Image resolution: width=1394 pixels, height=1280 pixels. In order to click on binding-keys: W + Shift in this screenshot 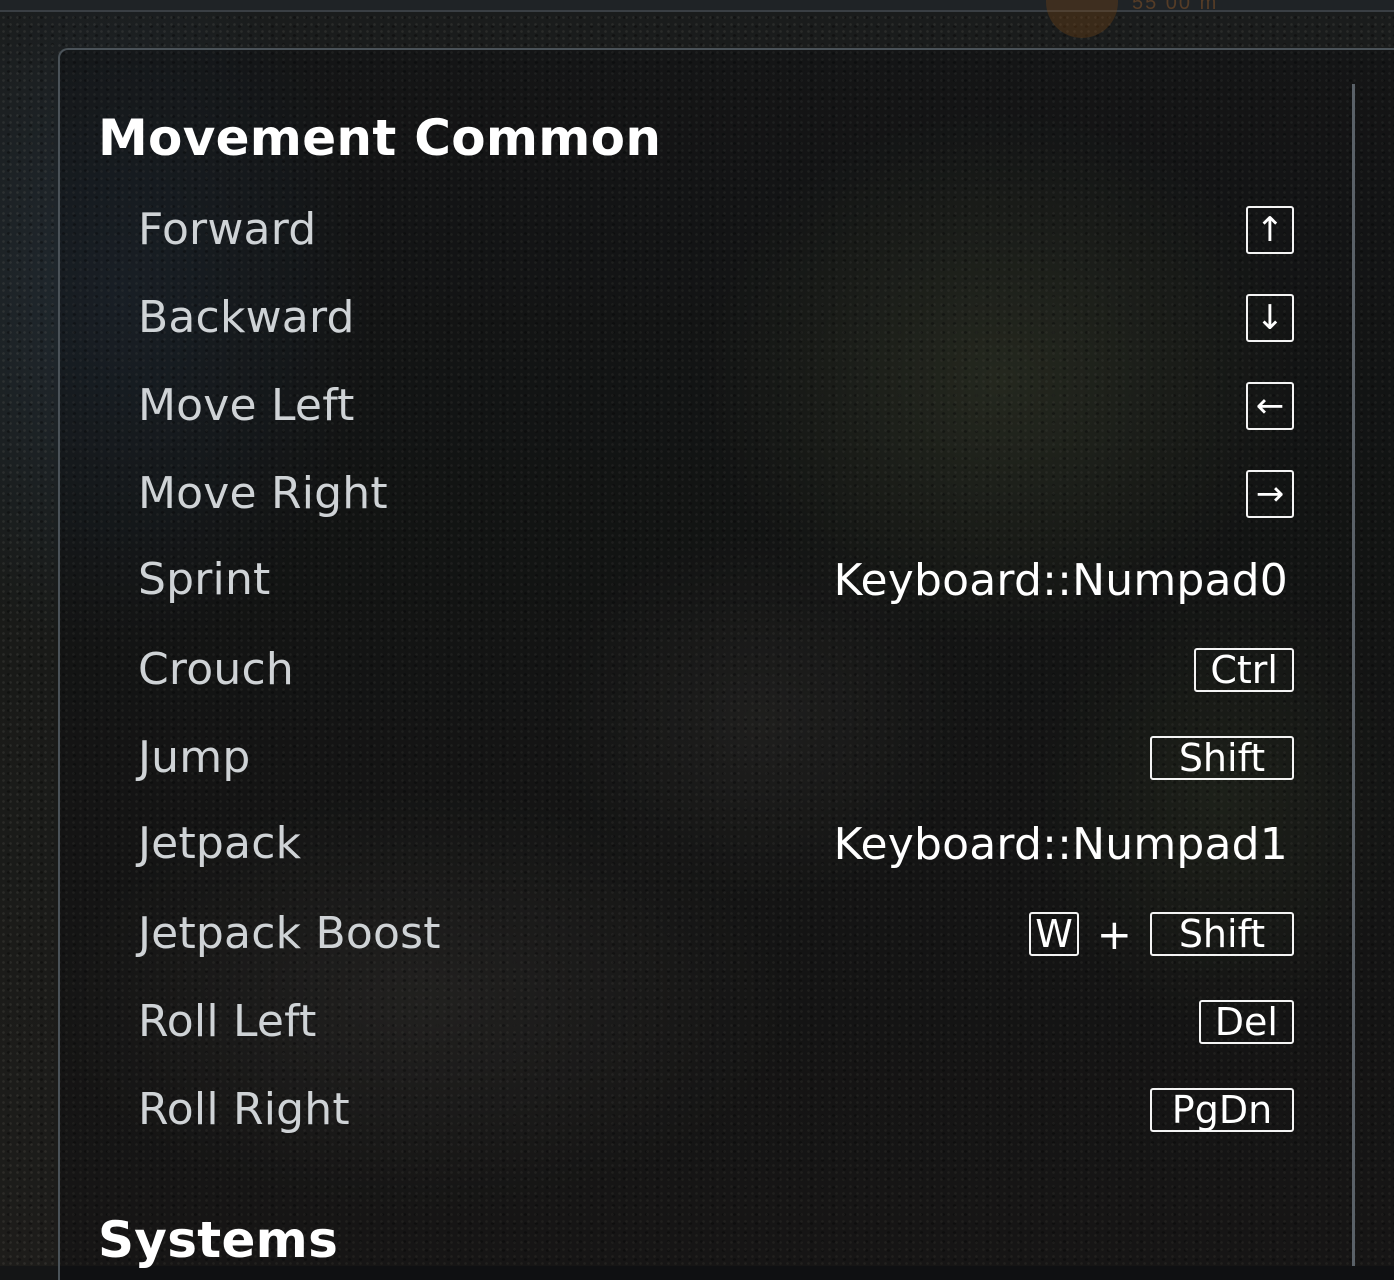, I will do `click(1161, 934)`.